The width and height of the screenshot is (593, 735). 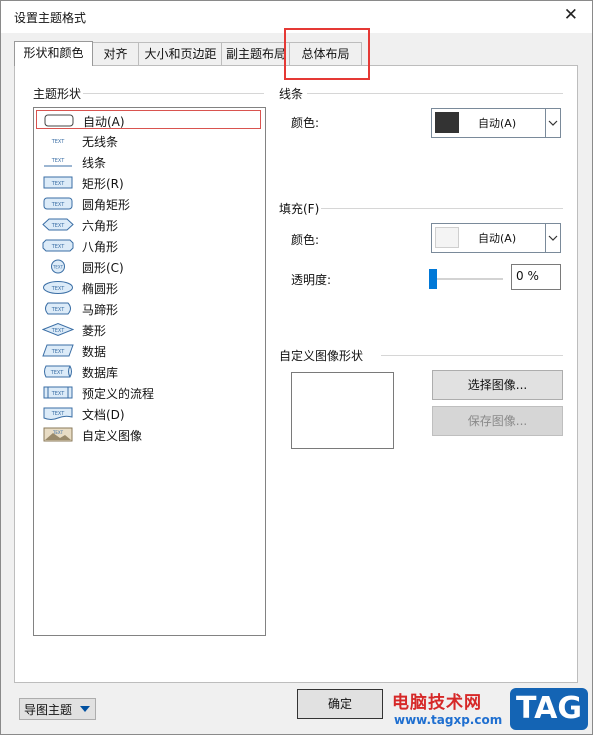 I want to click on list-item: TEXT 数据库, so click(x=148, y=371).